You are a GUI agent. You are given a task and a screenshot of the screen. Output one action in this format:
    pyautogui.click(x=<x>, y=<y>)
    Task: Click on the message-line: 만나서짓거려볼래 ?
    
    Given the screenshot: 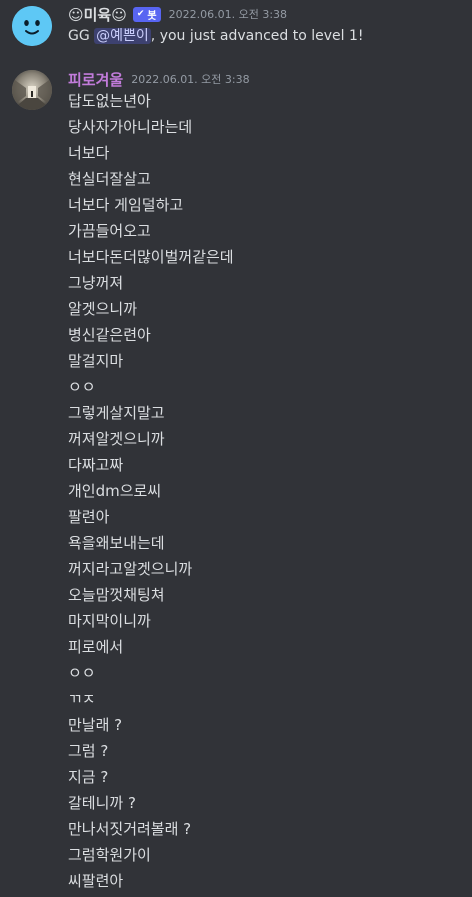 What is the action you would take?
    pyautogui.click(x=130, y=829)
    